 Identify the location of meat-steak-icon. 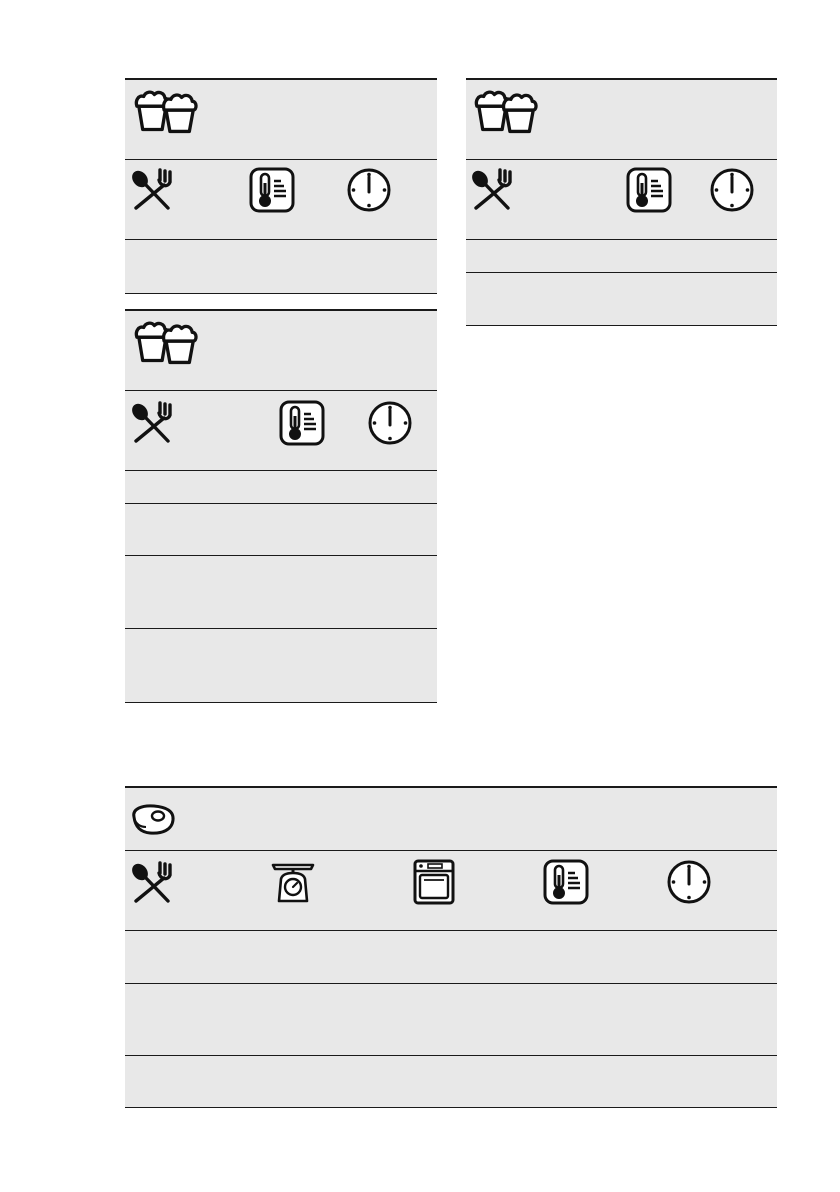
(153, 820).